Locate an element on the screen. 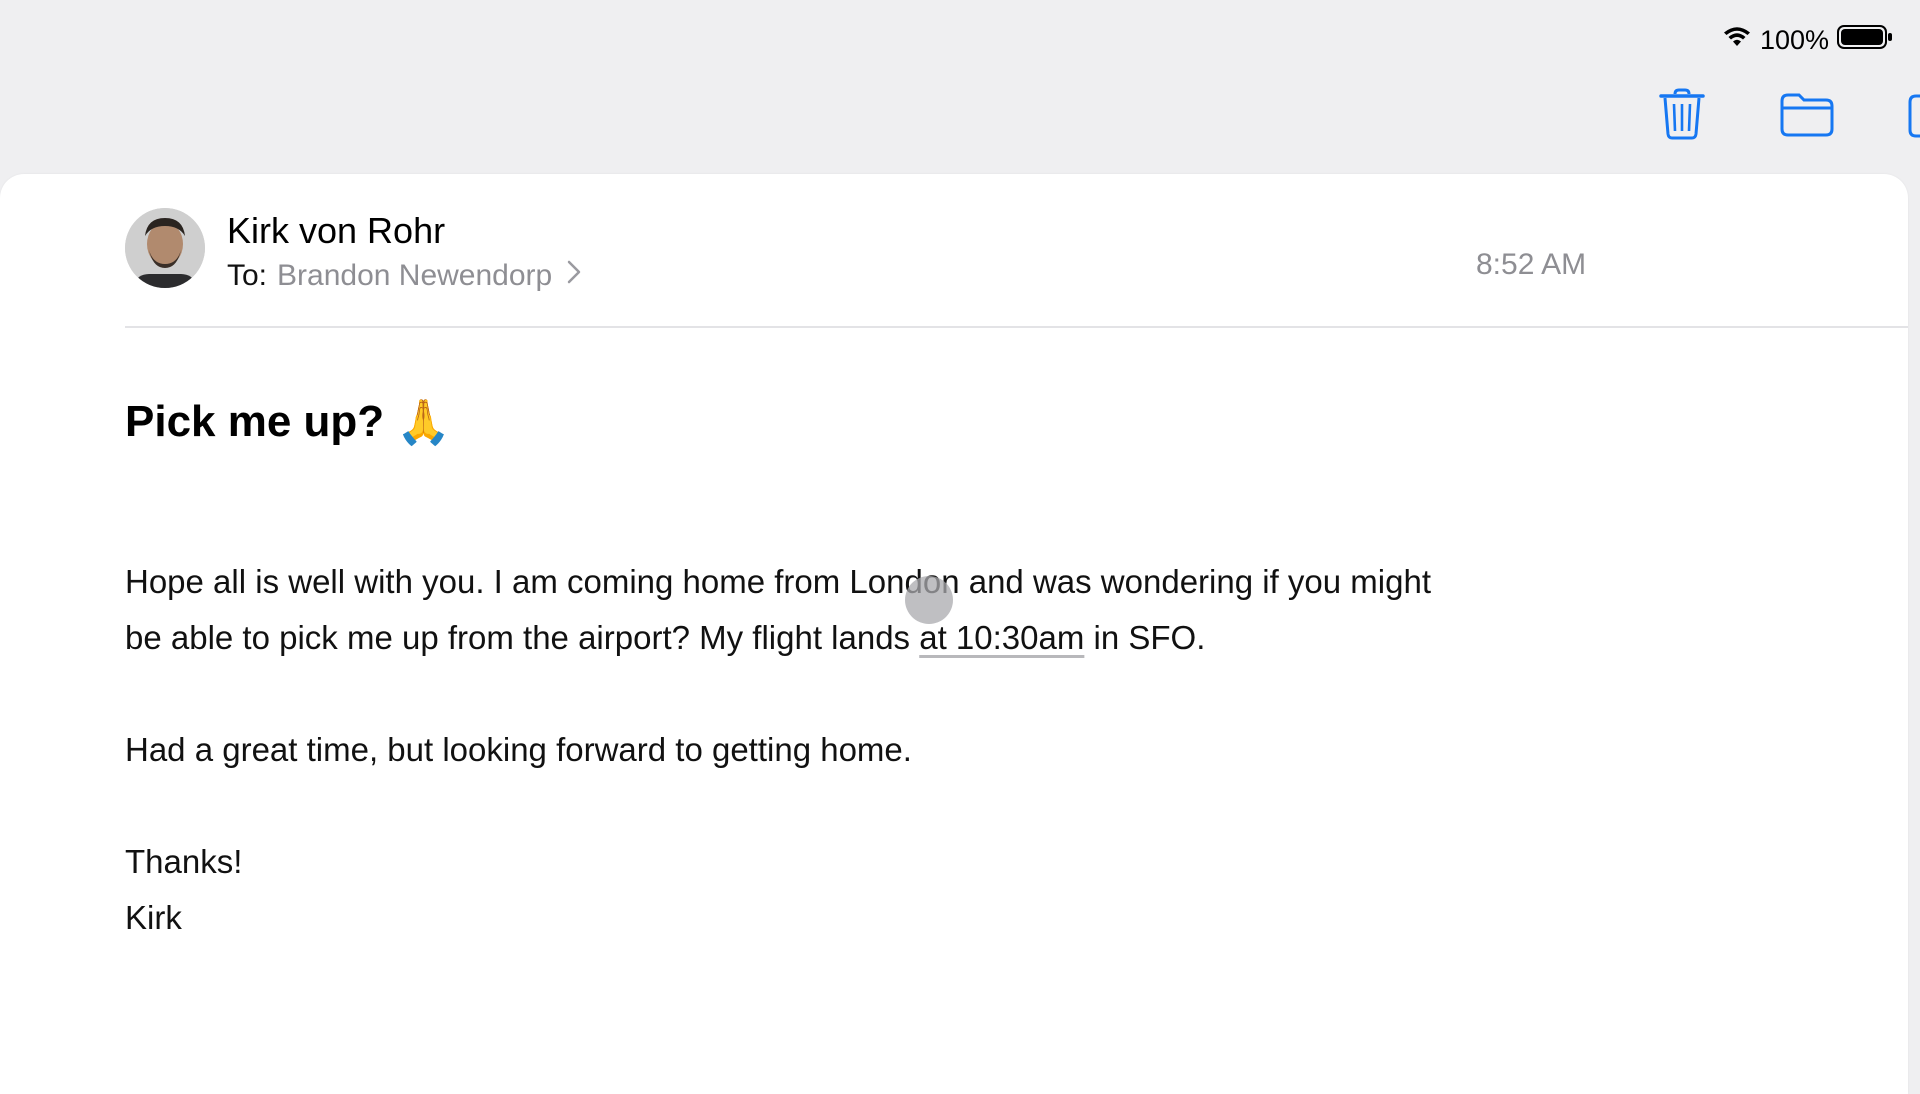 This screenshot has height=1094, width=1920. signoff-line-1: Thanks! is located at coordinates (184, 861).